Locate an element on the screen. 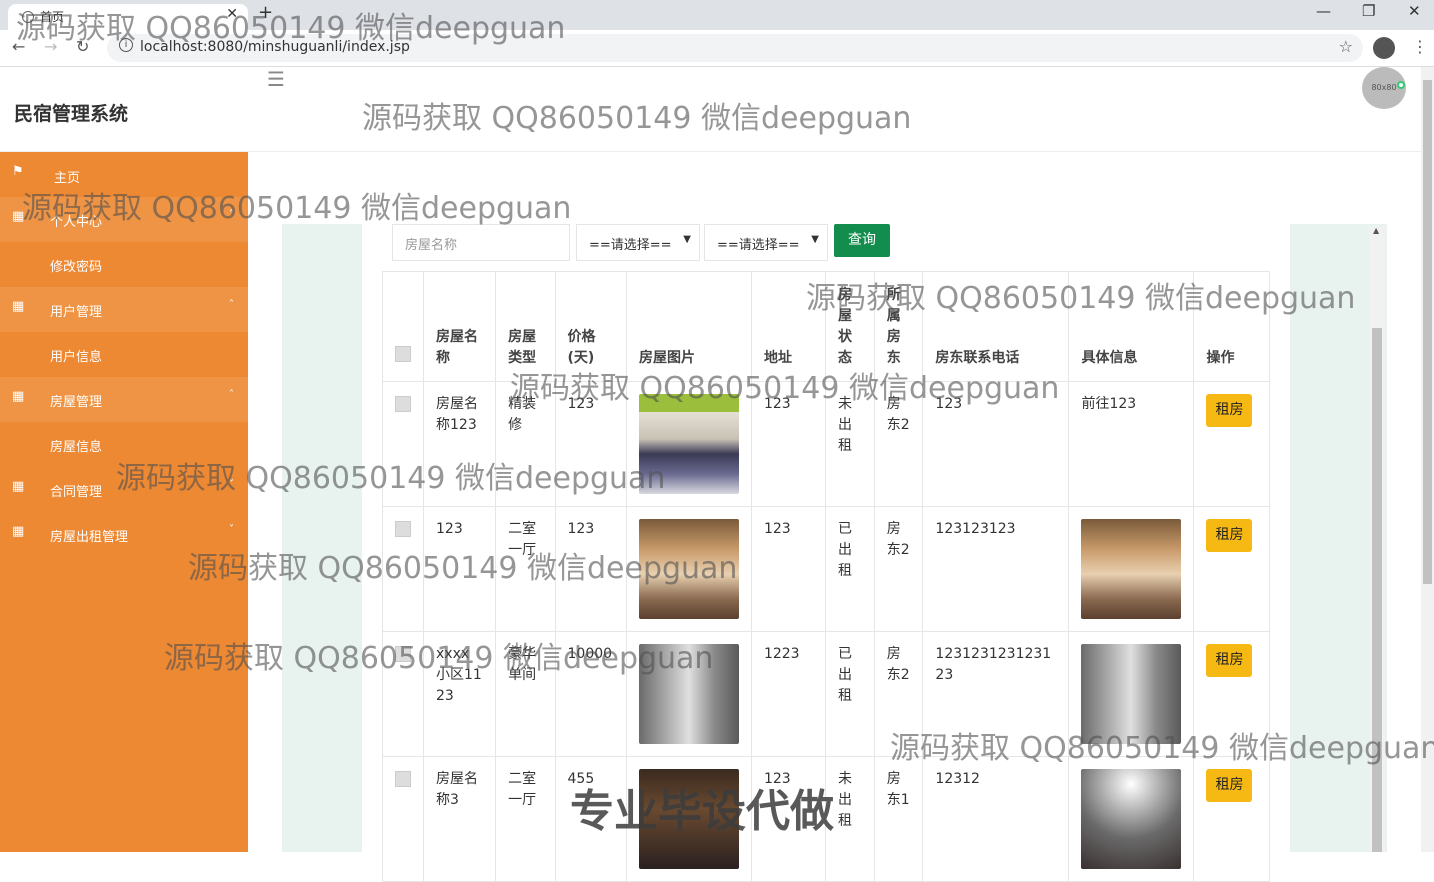  select-all-cell is located at coordinates (403, 326).